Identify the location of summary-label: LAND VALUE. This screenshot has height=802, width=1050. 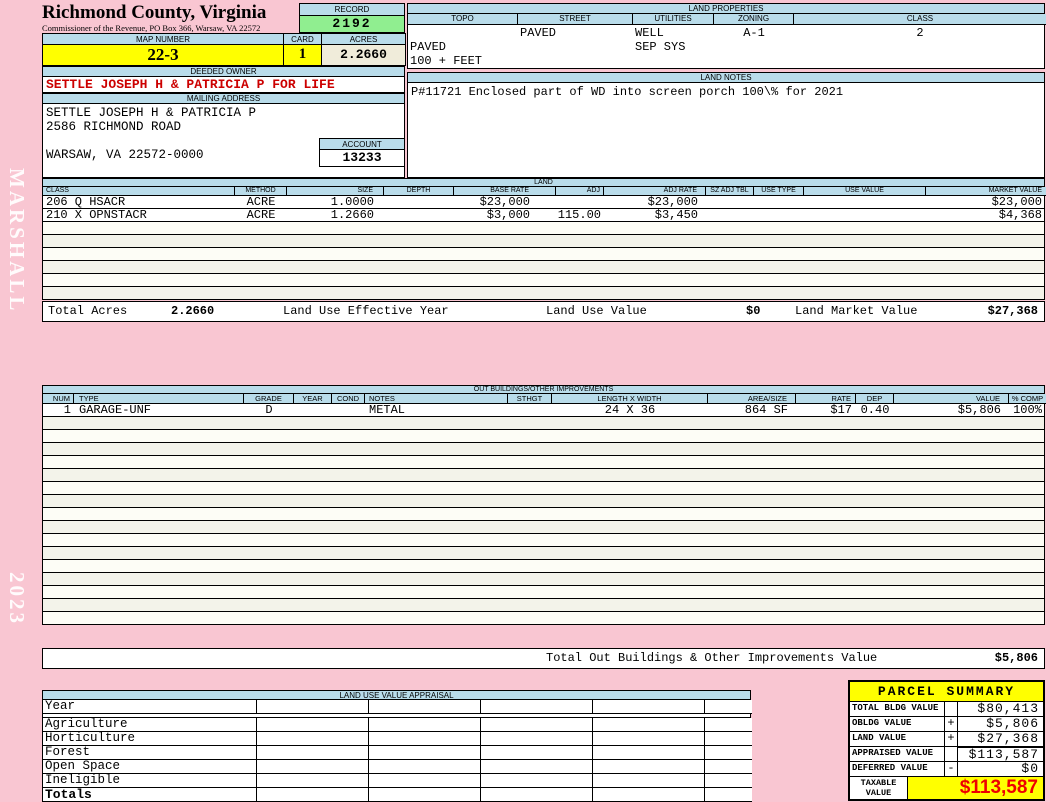
(897, 739).